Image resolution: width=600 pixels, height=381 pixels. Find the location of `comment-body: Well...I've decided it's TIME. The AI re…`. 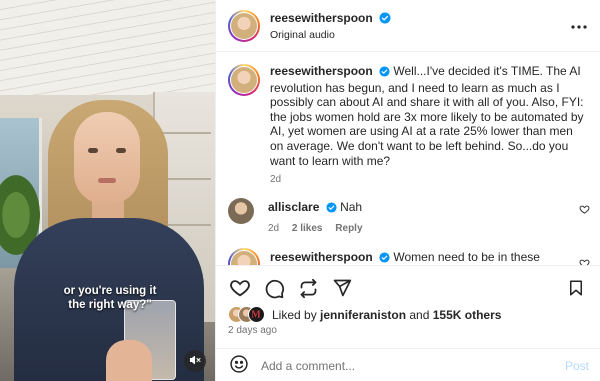

comment-body: Well...I've decided it's TIME. The AI re… is located at coordinates (427, 116).